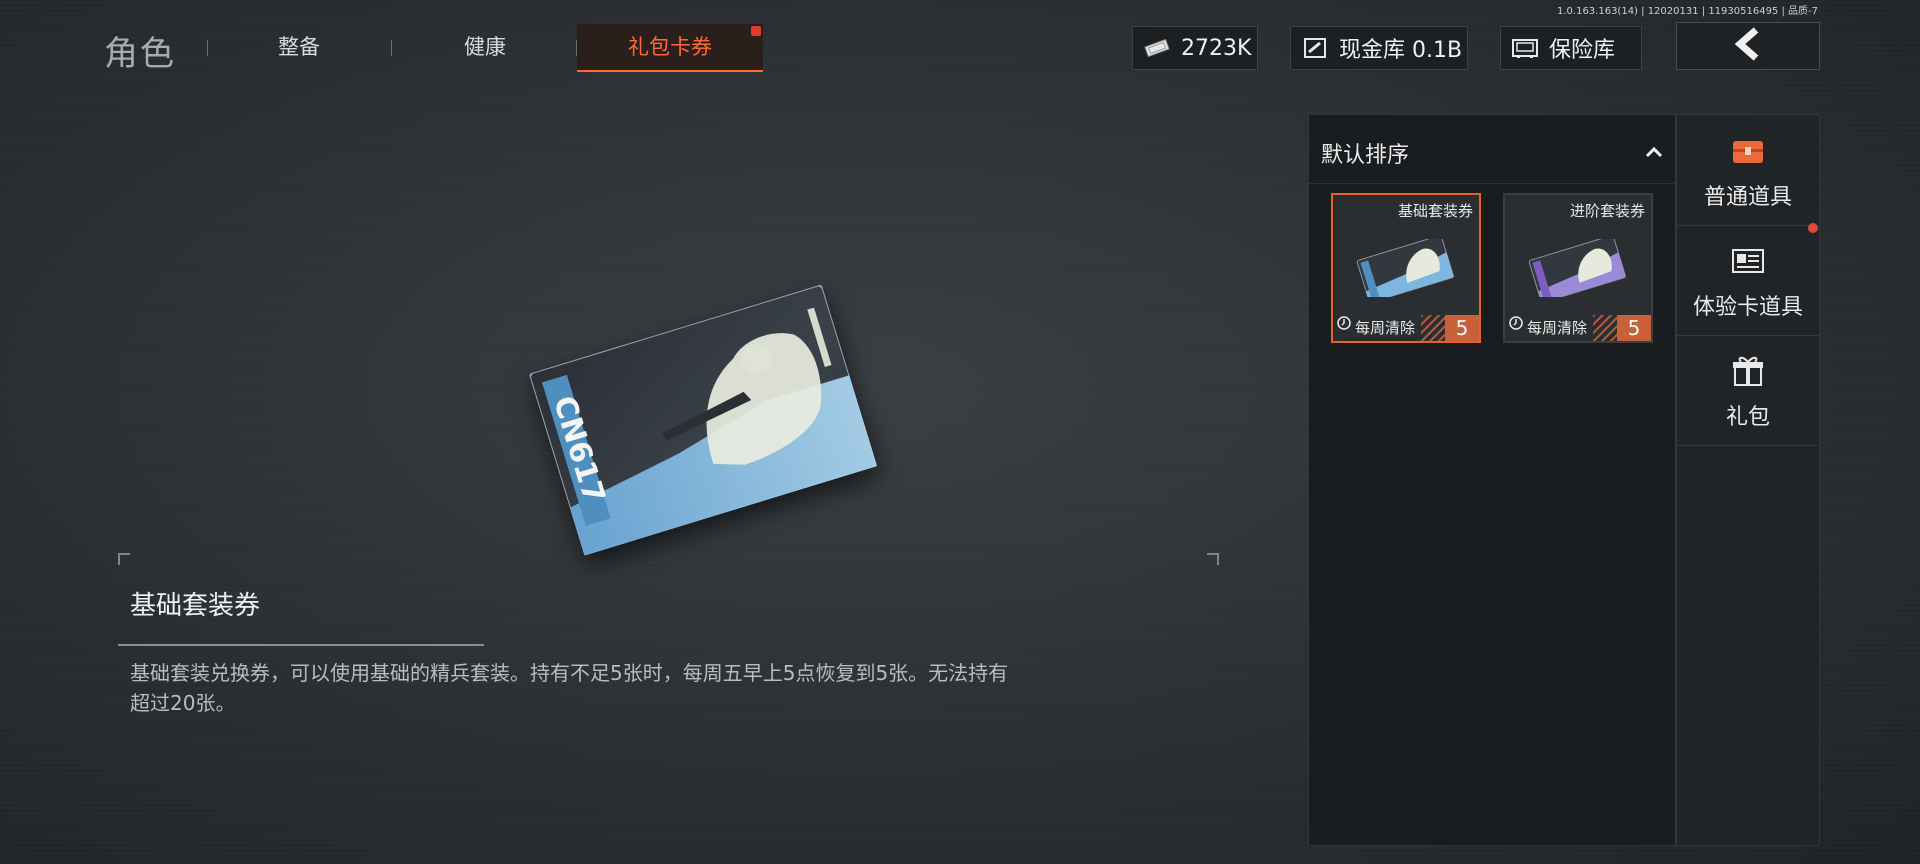 The width and height of the screenshot is (1920, 864). I want to click on chest-icon, so click(1748, 151).